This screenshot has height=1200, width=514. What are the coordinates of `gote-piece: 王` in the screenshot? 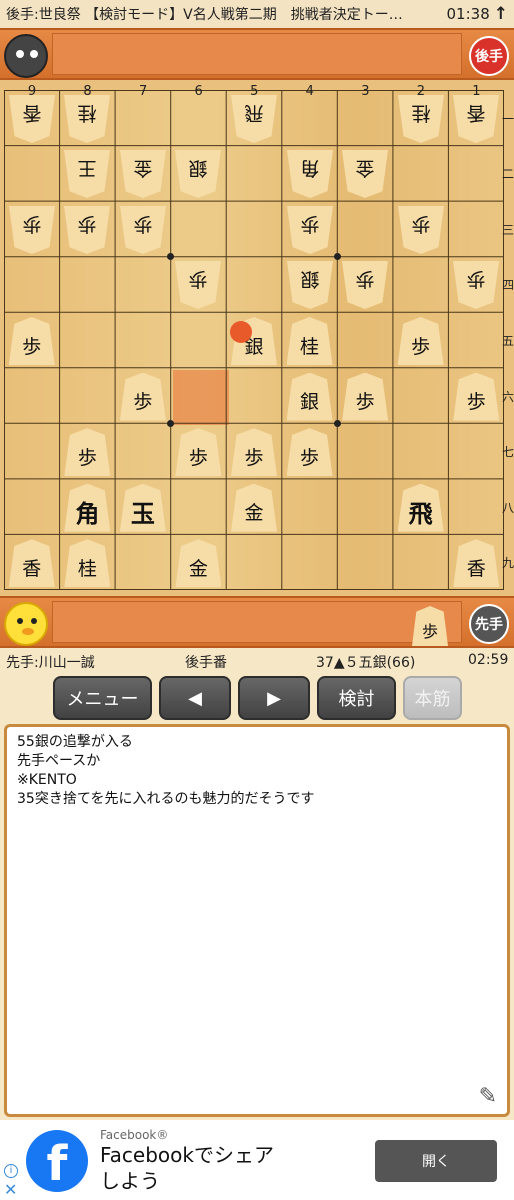 It's located at (87, 174).